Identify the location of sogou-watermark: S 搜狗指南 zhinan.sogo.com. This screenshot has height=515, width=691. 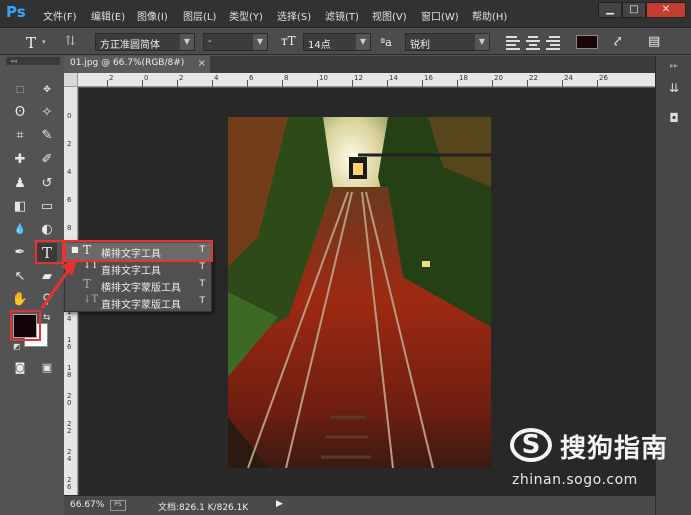
(595, 463).